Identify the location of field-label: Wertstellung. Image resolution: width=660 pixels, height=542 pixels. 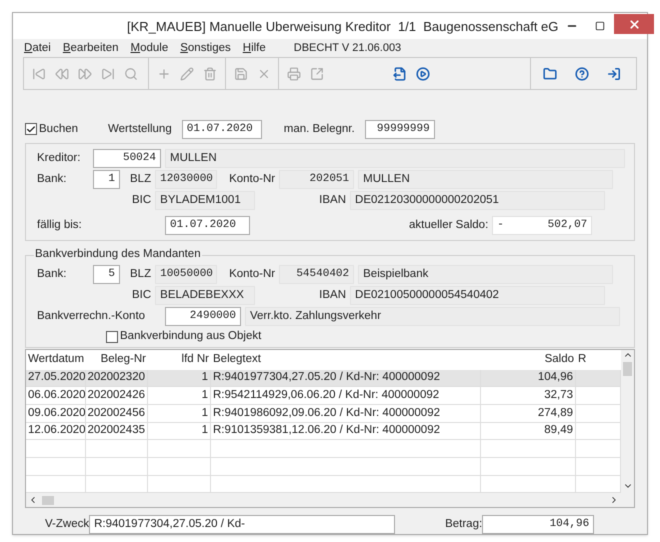
(140, 128).